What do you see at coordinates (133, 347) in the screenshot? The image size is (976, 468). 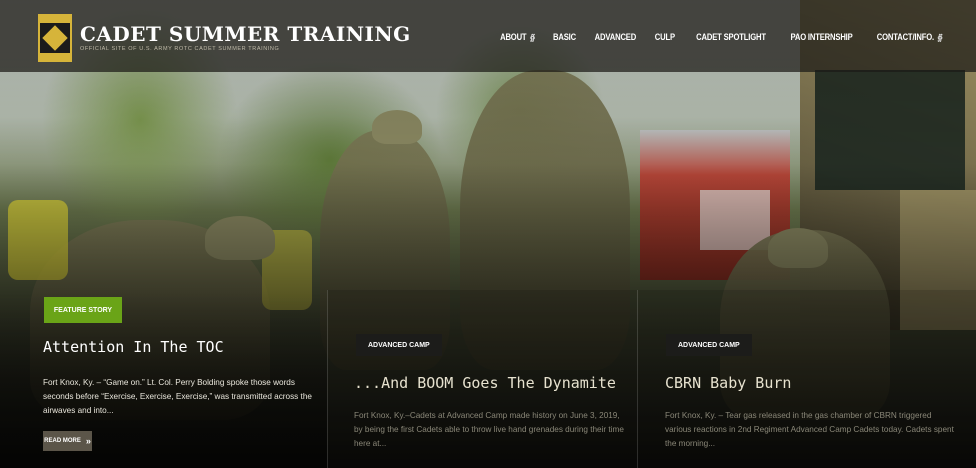 I see `story-title: Attention In The TOC` at bounding box center [133, 347].